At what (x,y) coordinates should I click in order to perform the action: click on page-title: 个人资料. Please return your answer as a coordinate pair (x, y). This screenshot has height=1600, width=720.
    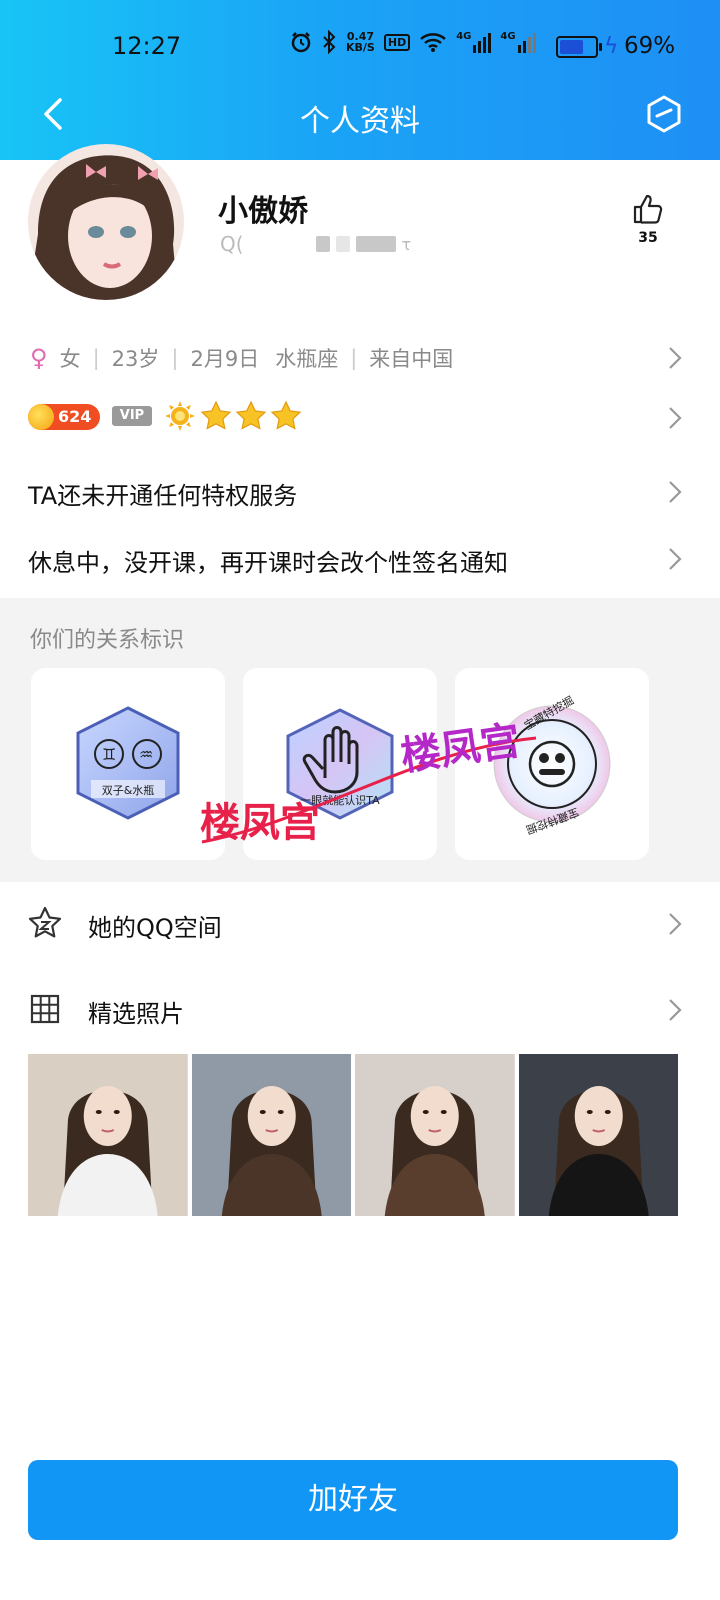
    Looking at the image, I should click on (360, 121).